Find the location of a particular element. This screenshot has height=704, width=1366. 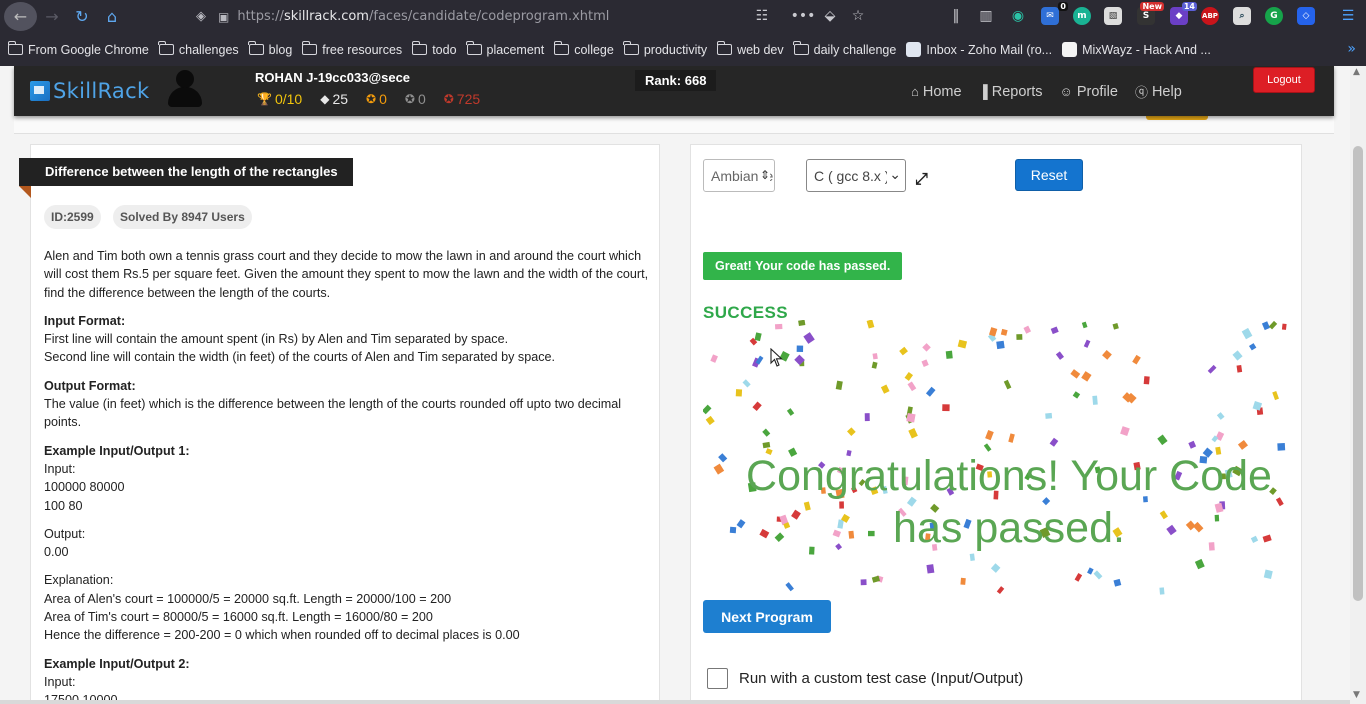

logout-button: Logout is located at coordinates (1284, 80).